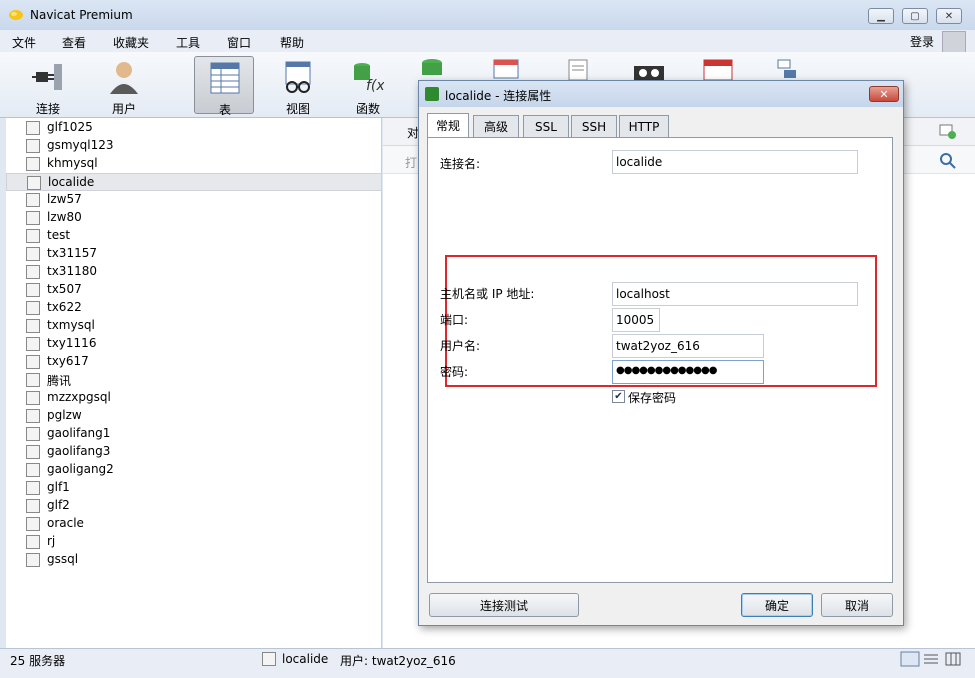 This screenshot has width=975, height=678. Describe the element at coordinates (305, 659) in the screenshot. I see `status-connection: localide` at that location.